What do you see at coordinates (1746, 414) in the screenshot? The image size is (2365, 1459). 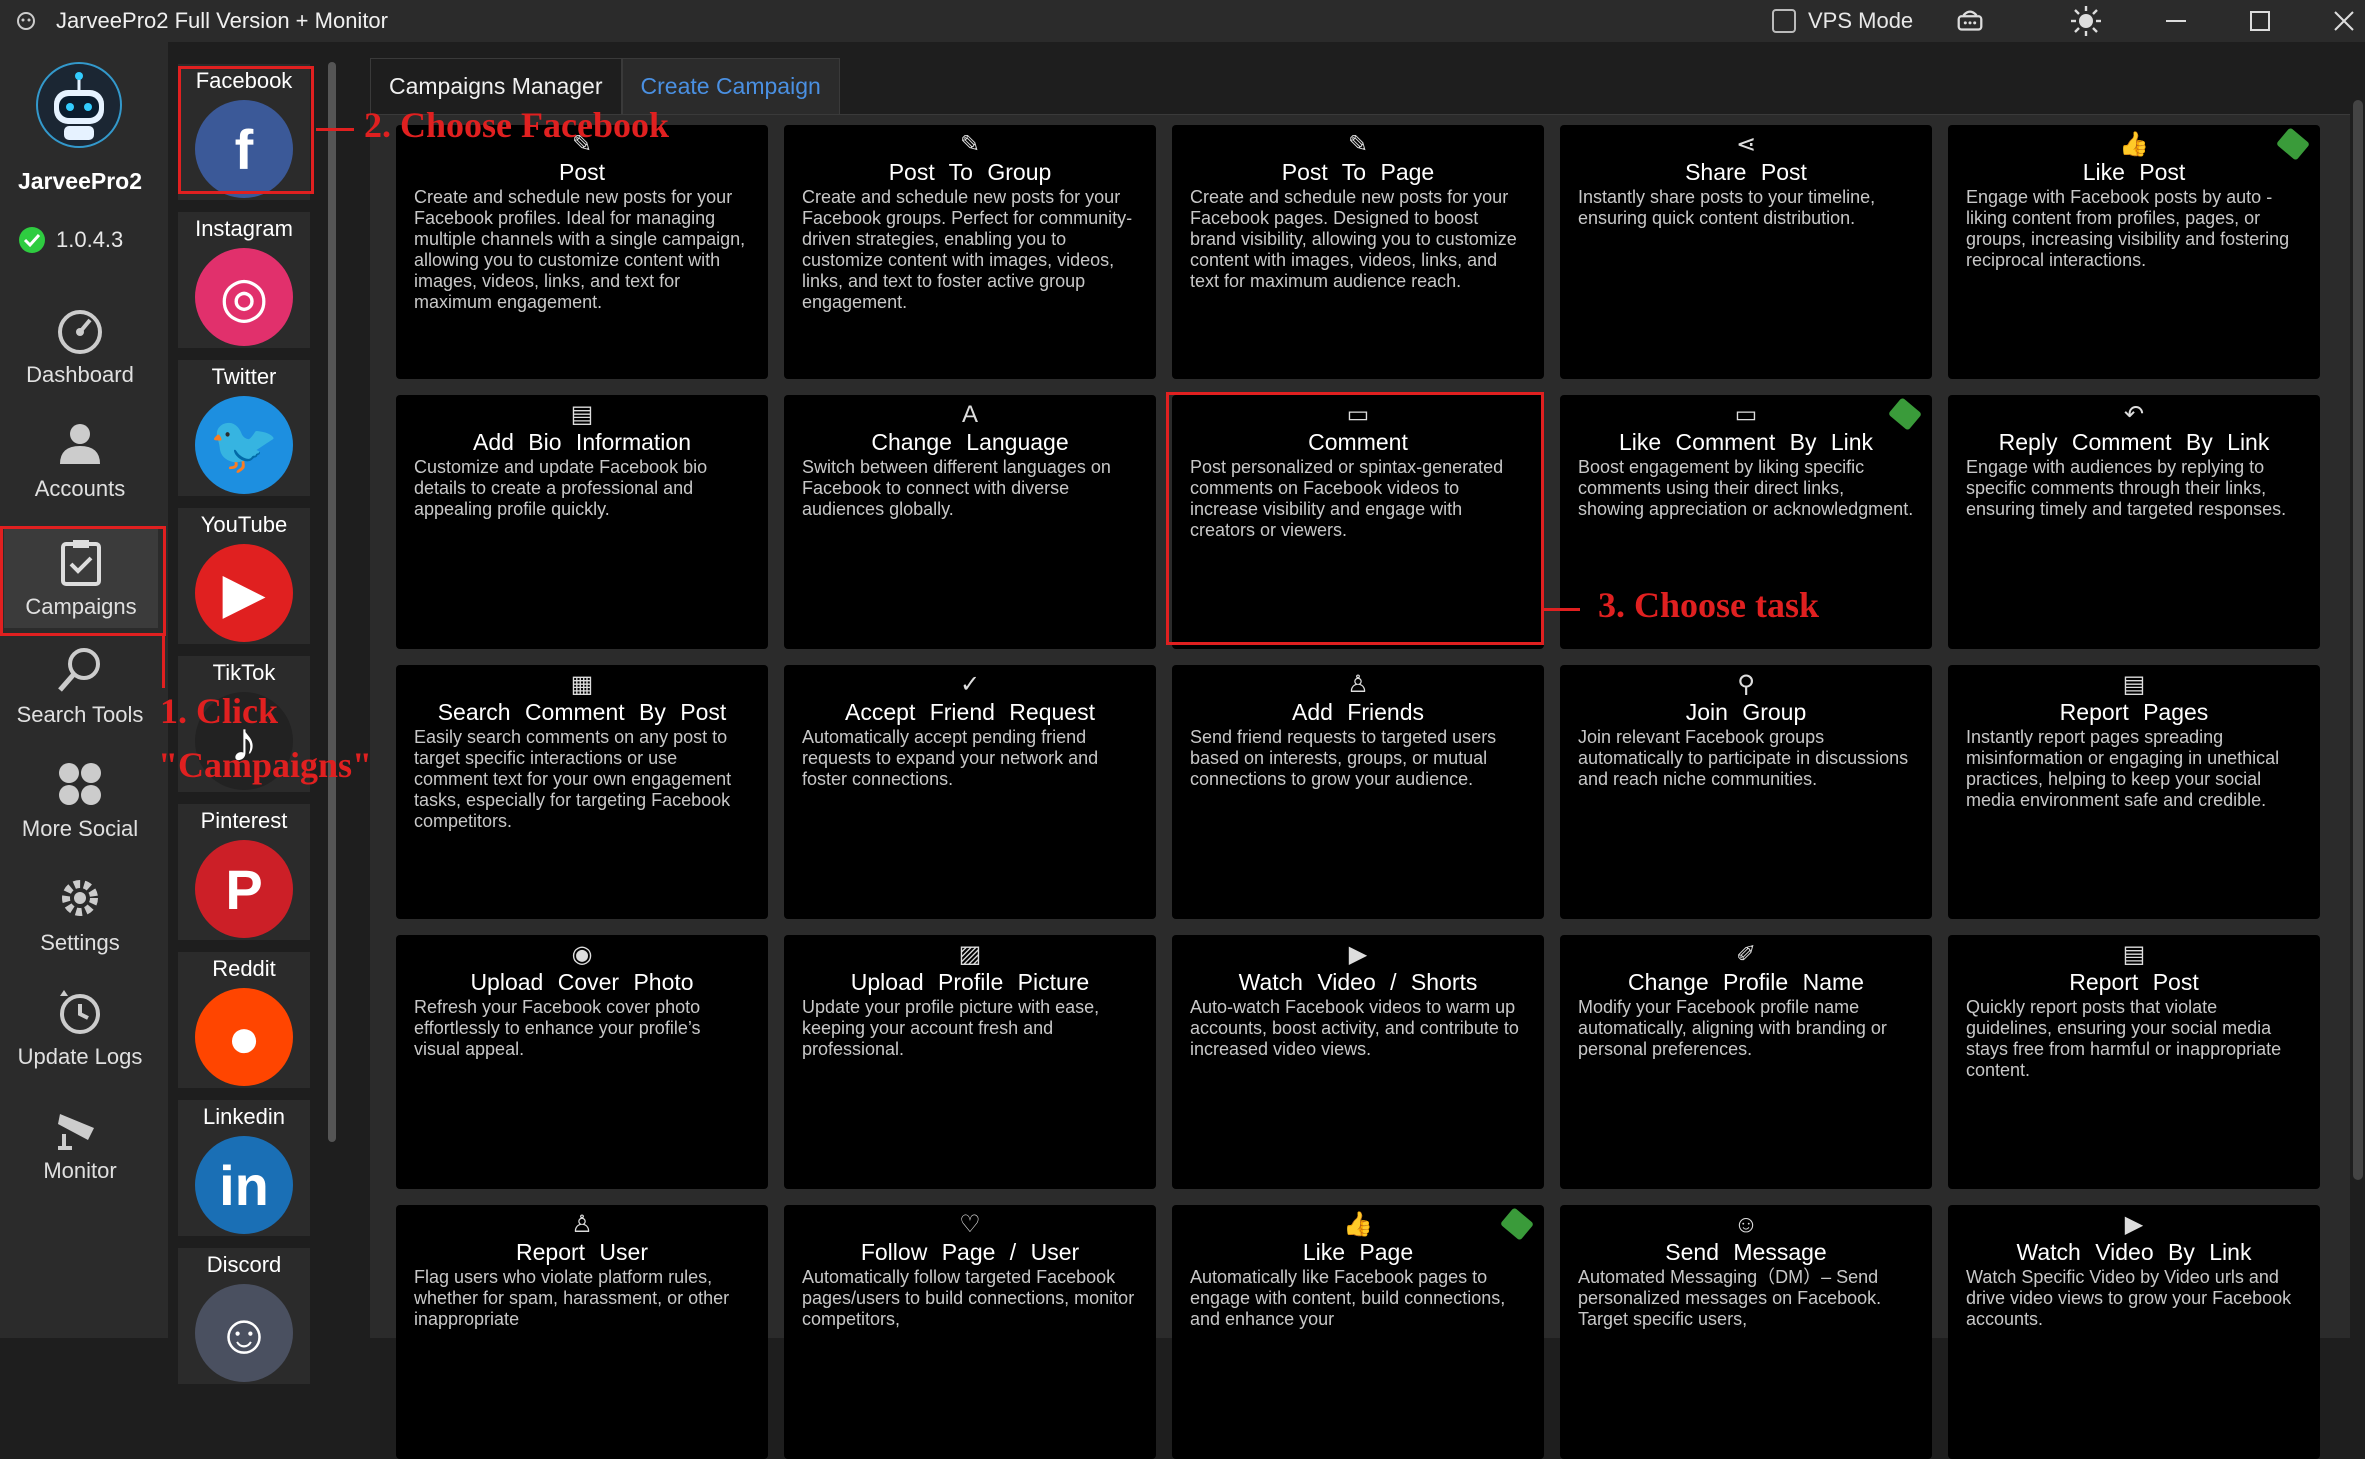 I see `task-card-icon: ▭` at bounding box center [1746, 414].